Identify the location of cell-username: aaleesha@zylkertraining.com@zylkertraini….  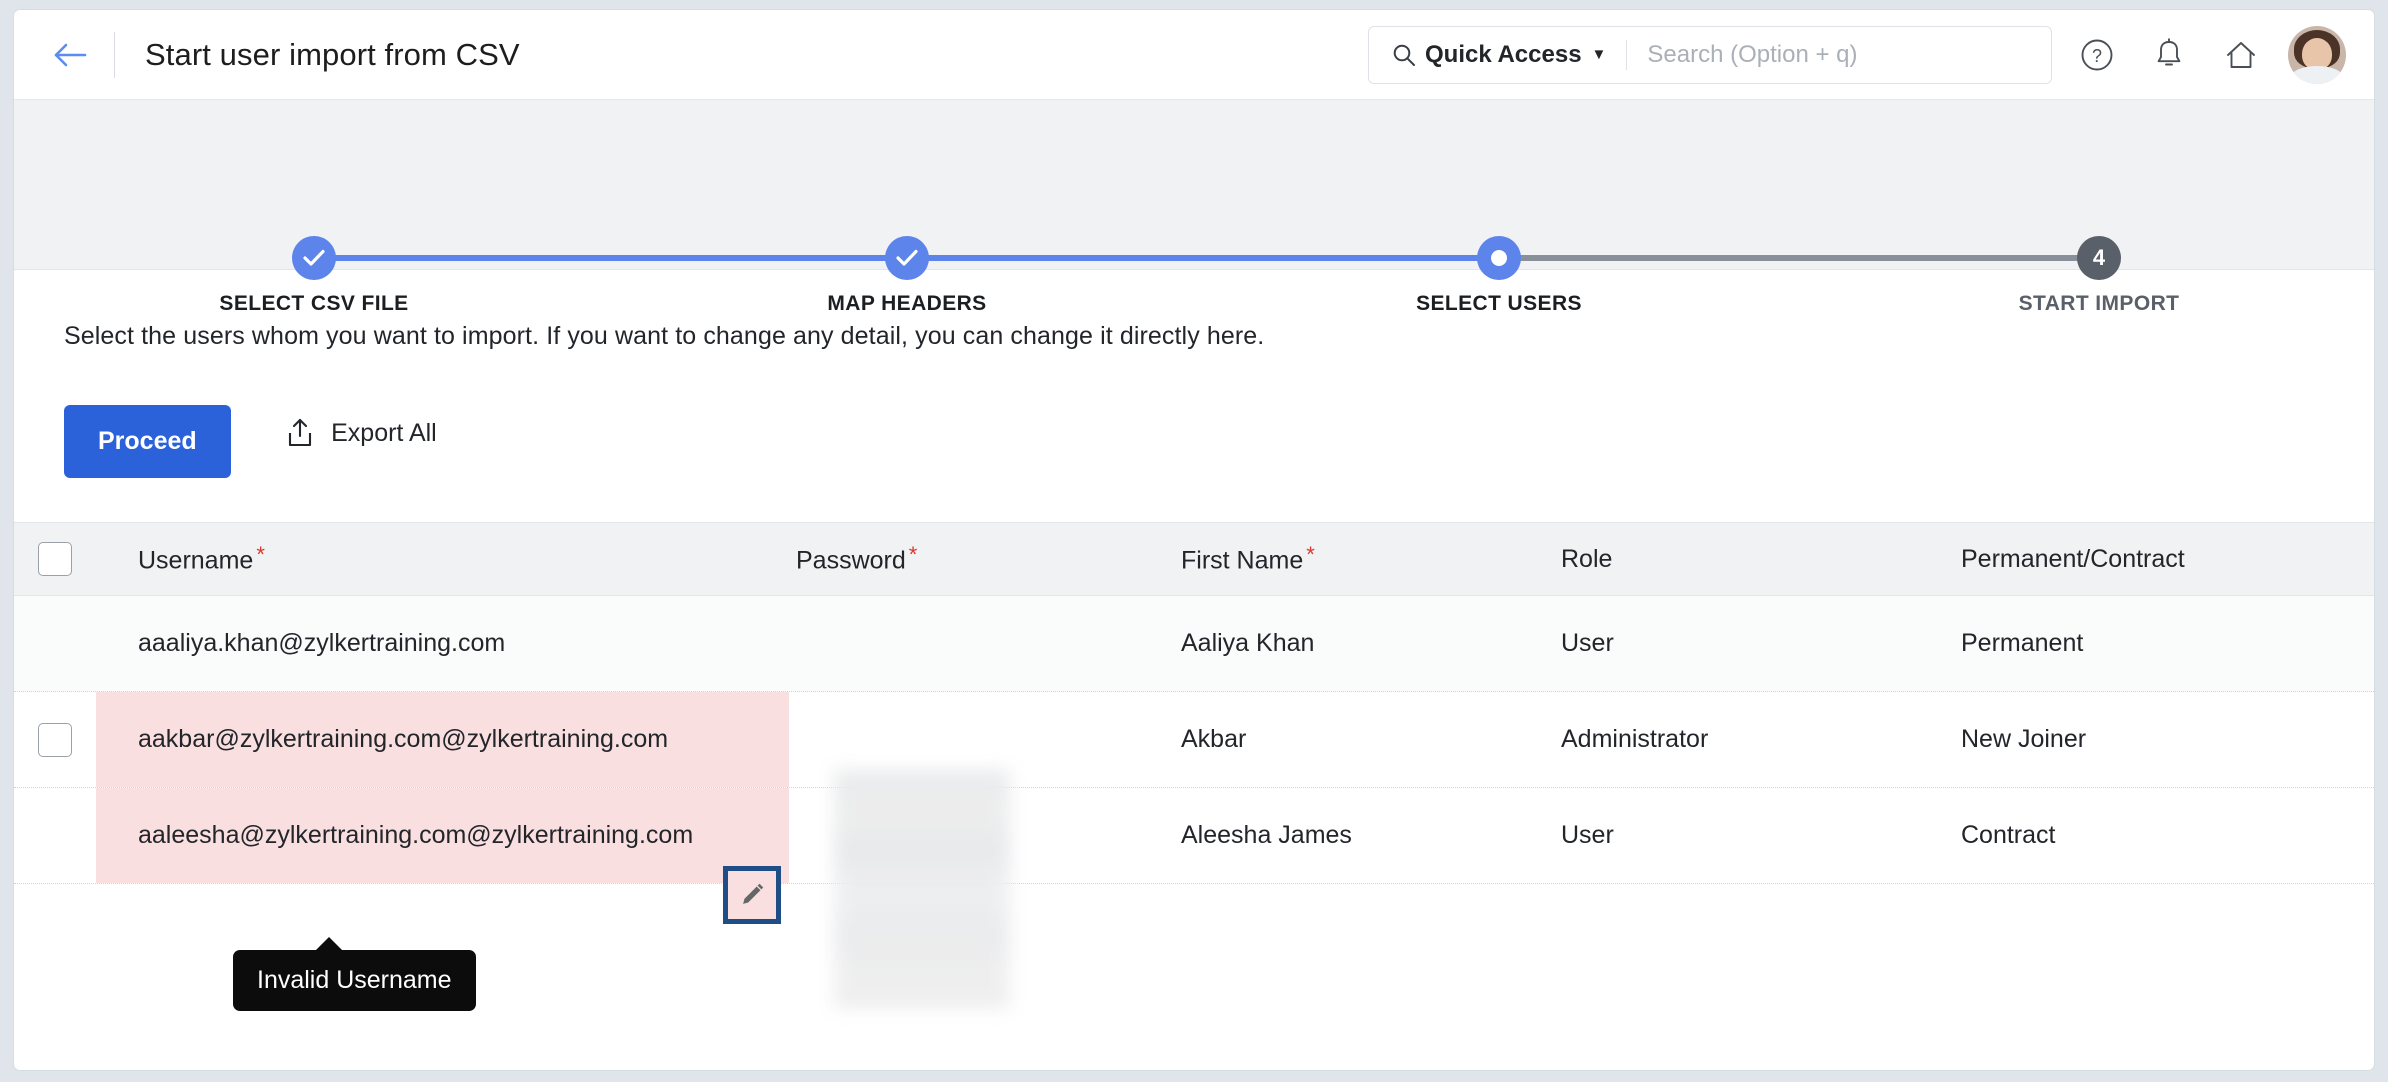
(426, 835).